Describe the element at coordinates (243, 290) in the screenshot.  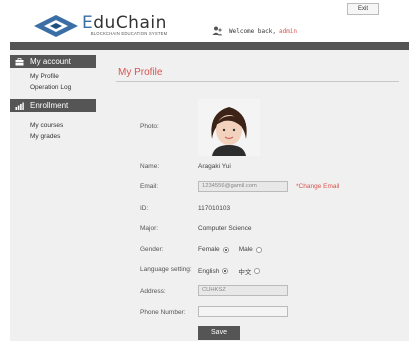
I see `address-field: CUHKSZ` at that location.